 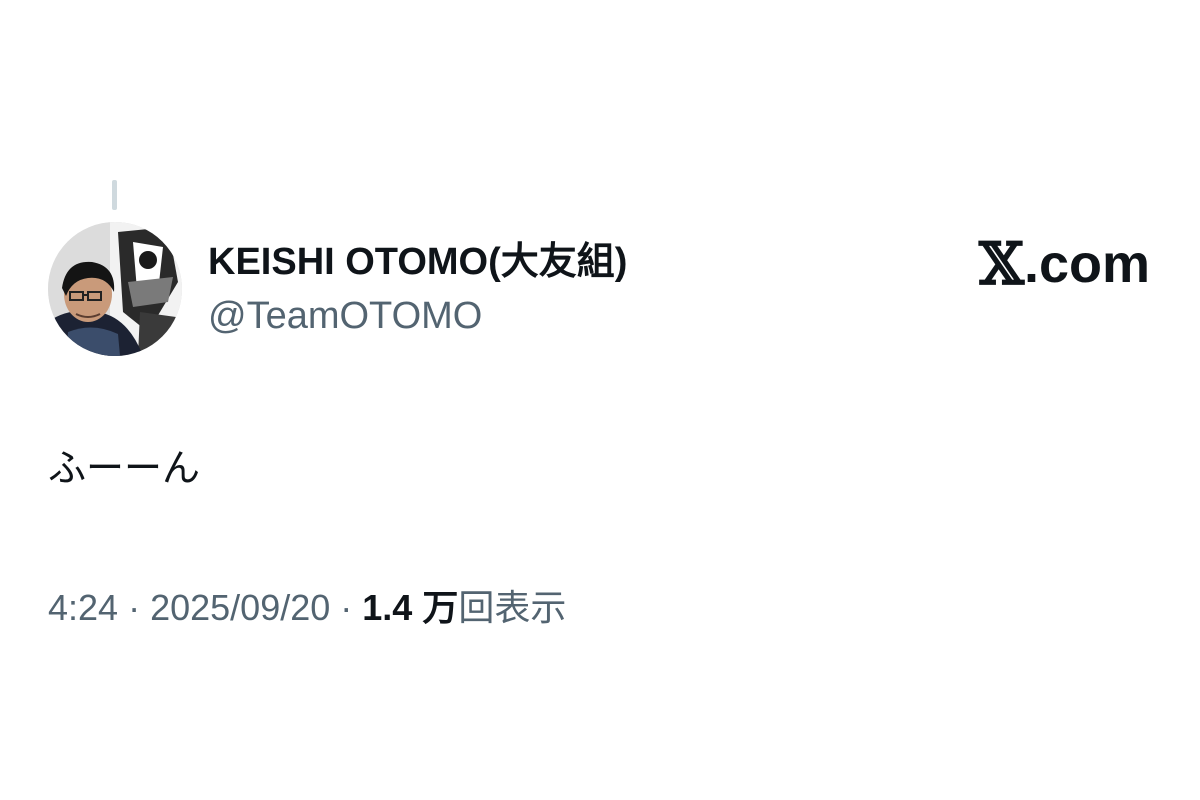 I want to click on tweet-text: ふーーん, so click(x=124, y=468).